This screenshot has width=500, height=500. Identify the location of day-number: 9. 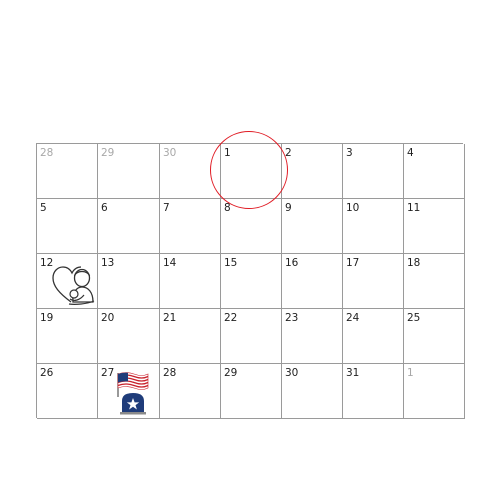
(288, 208).